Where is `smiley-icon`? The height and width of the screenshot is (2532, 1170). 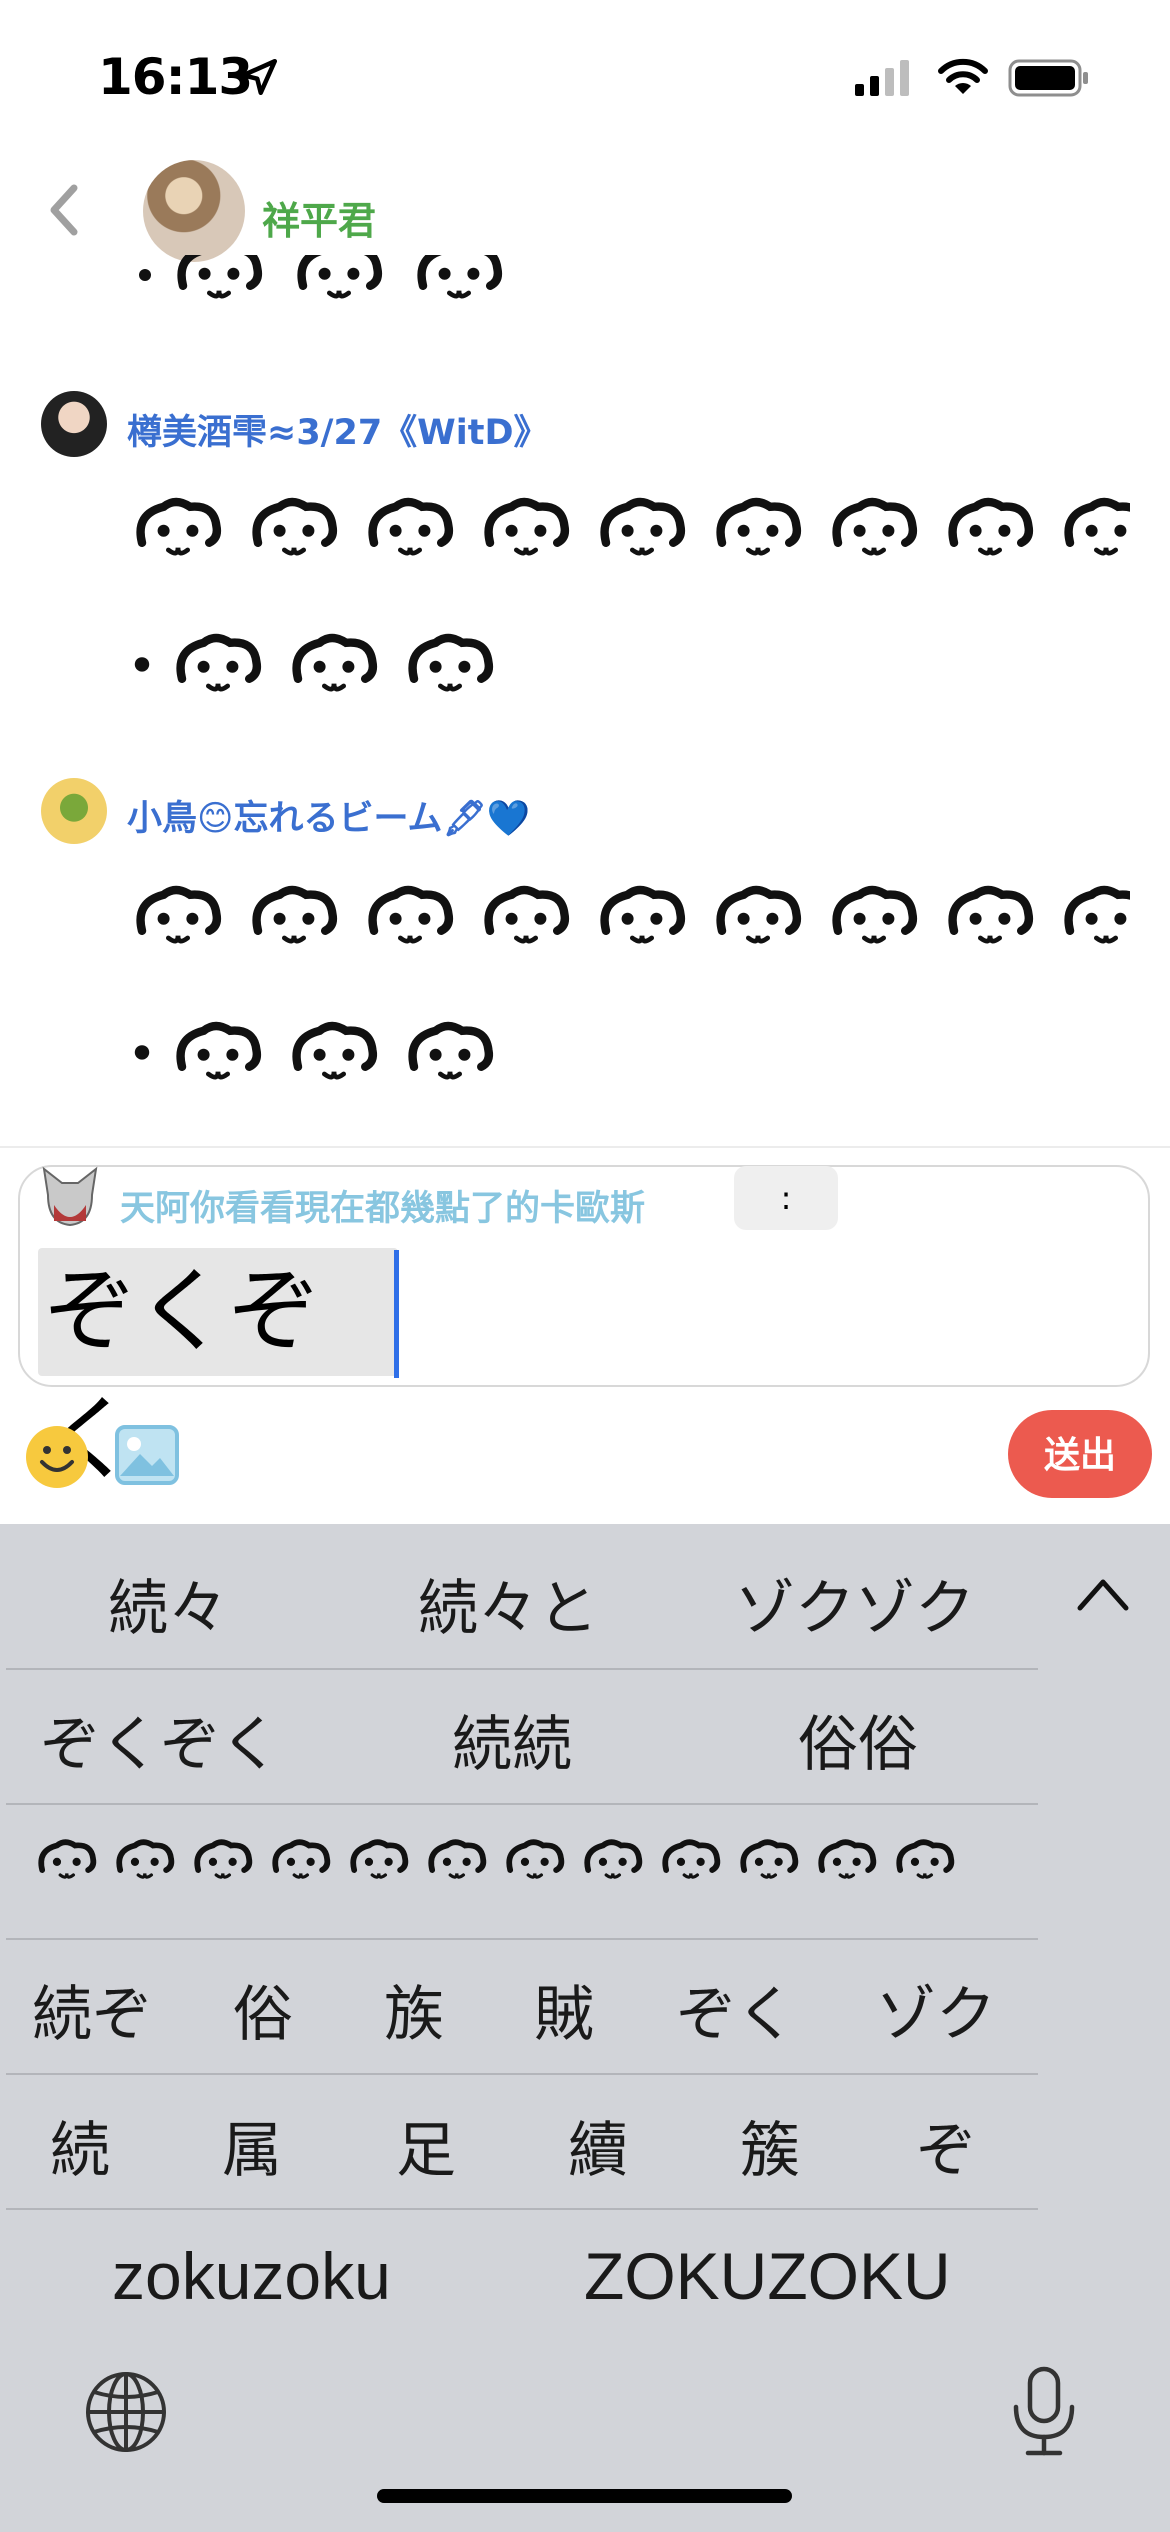
smiley-icon is located at coordinates (57, 1457).